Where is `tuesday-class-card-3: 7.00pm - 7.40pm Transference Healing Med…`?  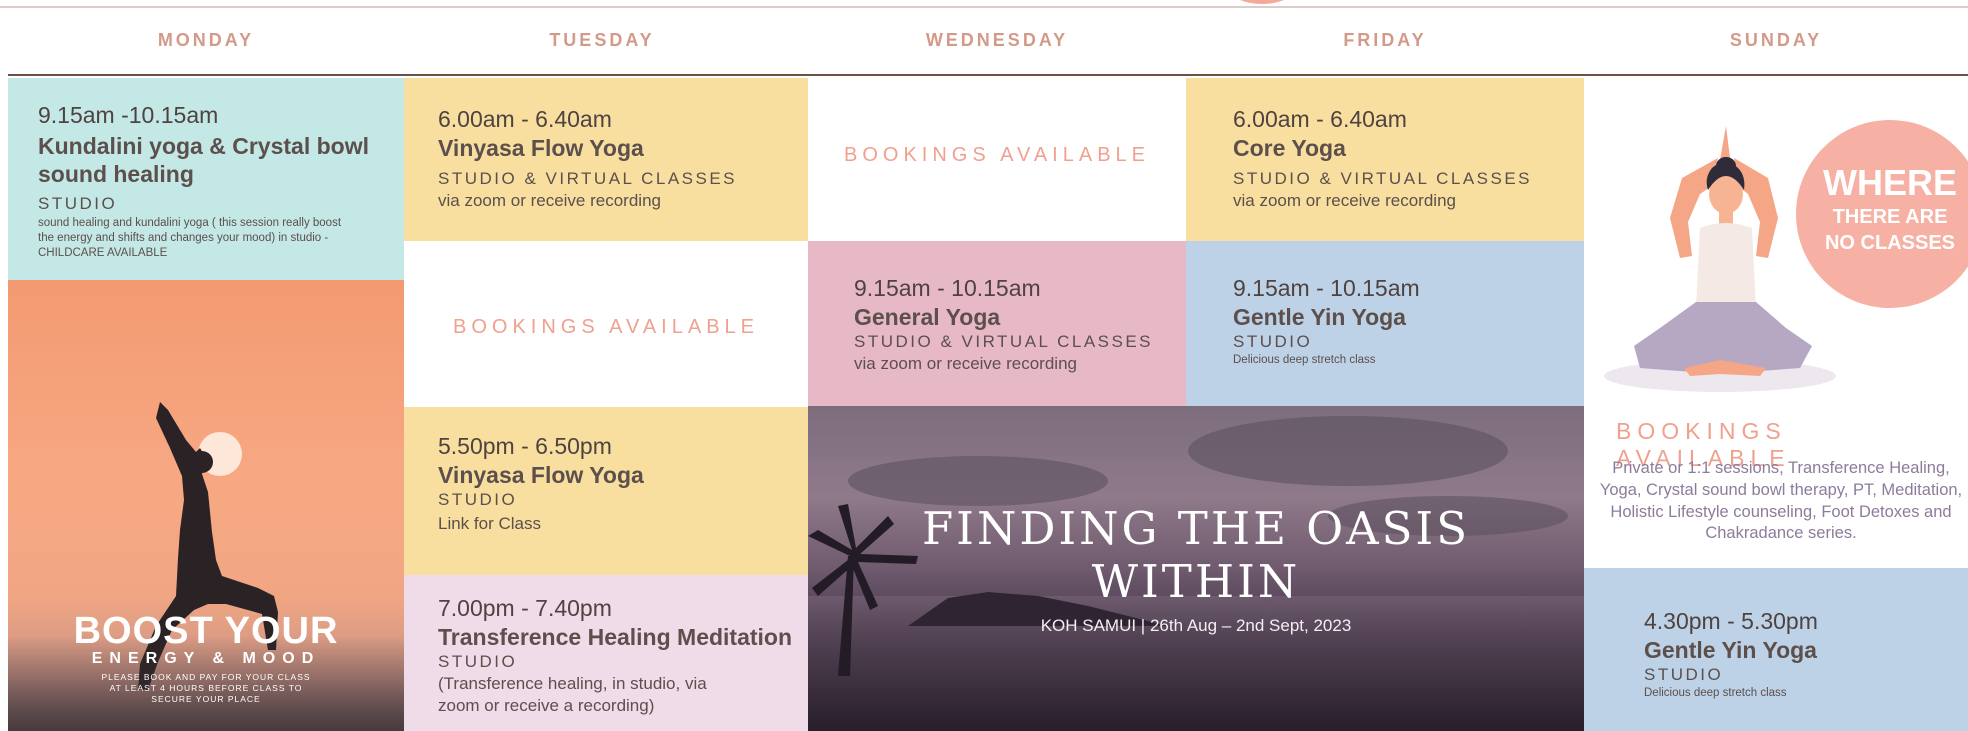 tuesday-class-card-3: 7.00pm - 7.40pm Transference Healing Med… is located at coordinates (606, 653).